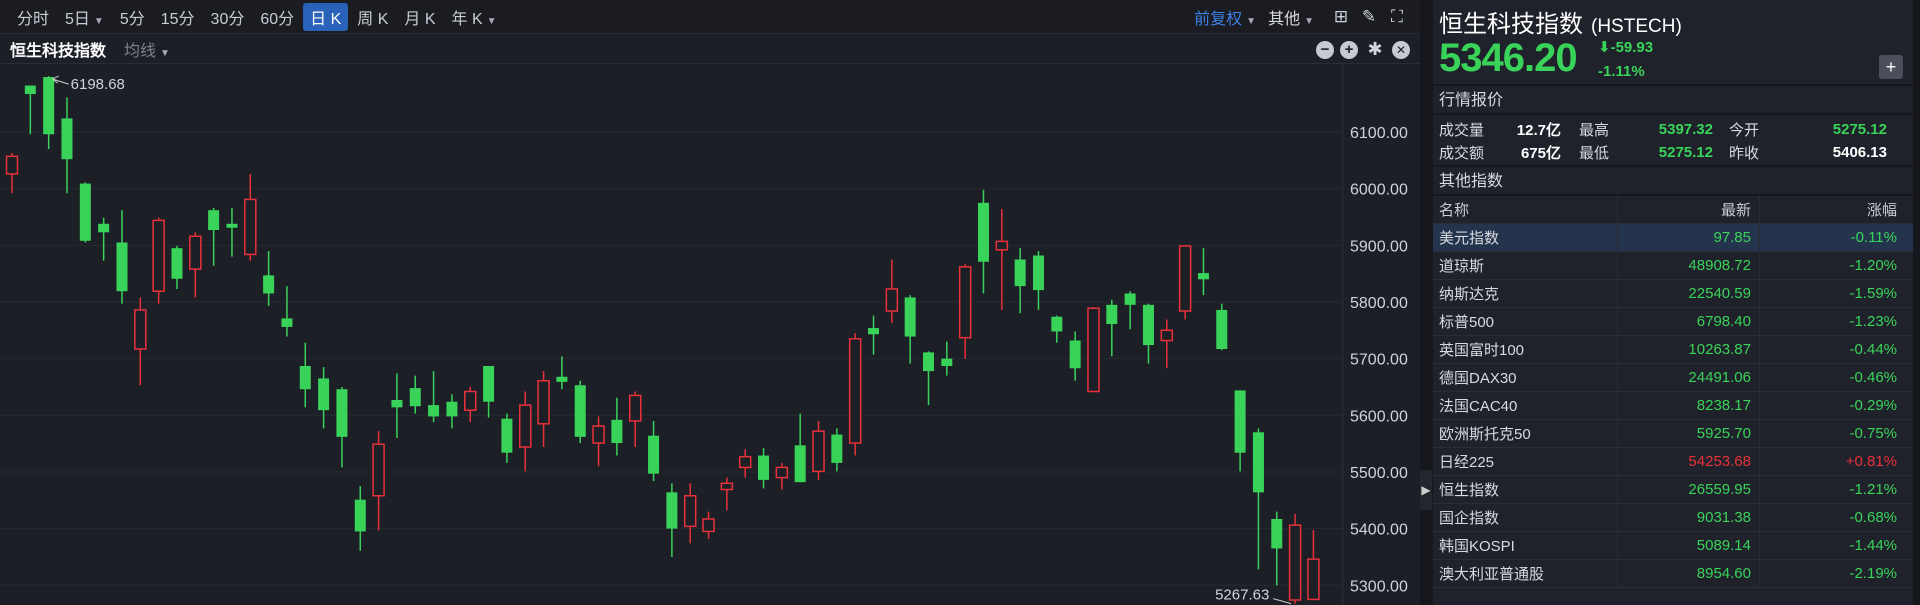  I want to click on table-row: 标普500 6798.40 -1.23%, so click(1673, 322).